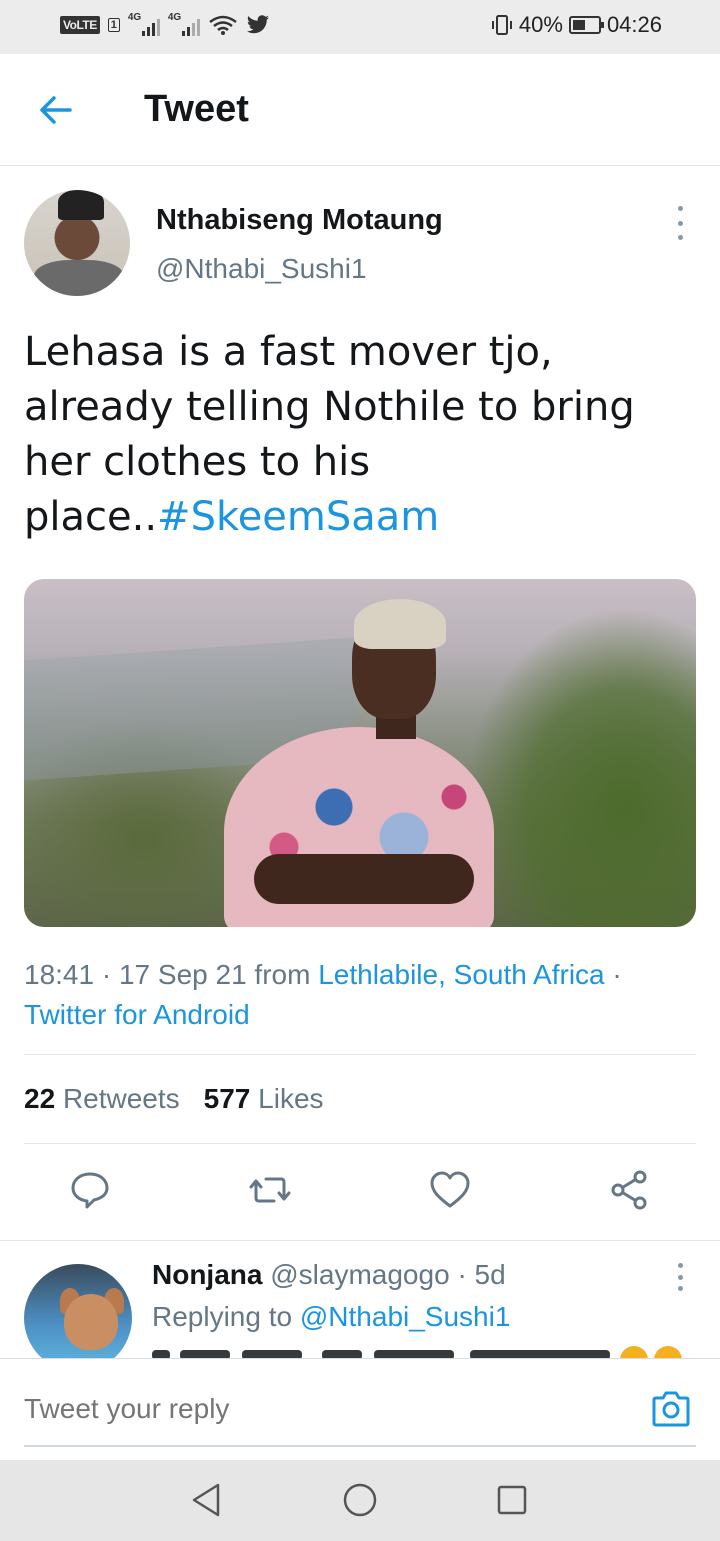 The height and width of the screenshot is (1541, 720). What do you see at coordinates (634, 24) in the screenshot?
I see `clock: 04:26` at bounding box center [634, 24].